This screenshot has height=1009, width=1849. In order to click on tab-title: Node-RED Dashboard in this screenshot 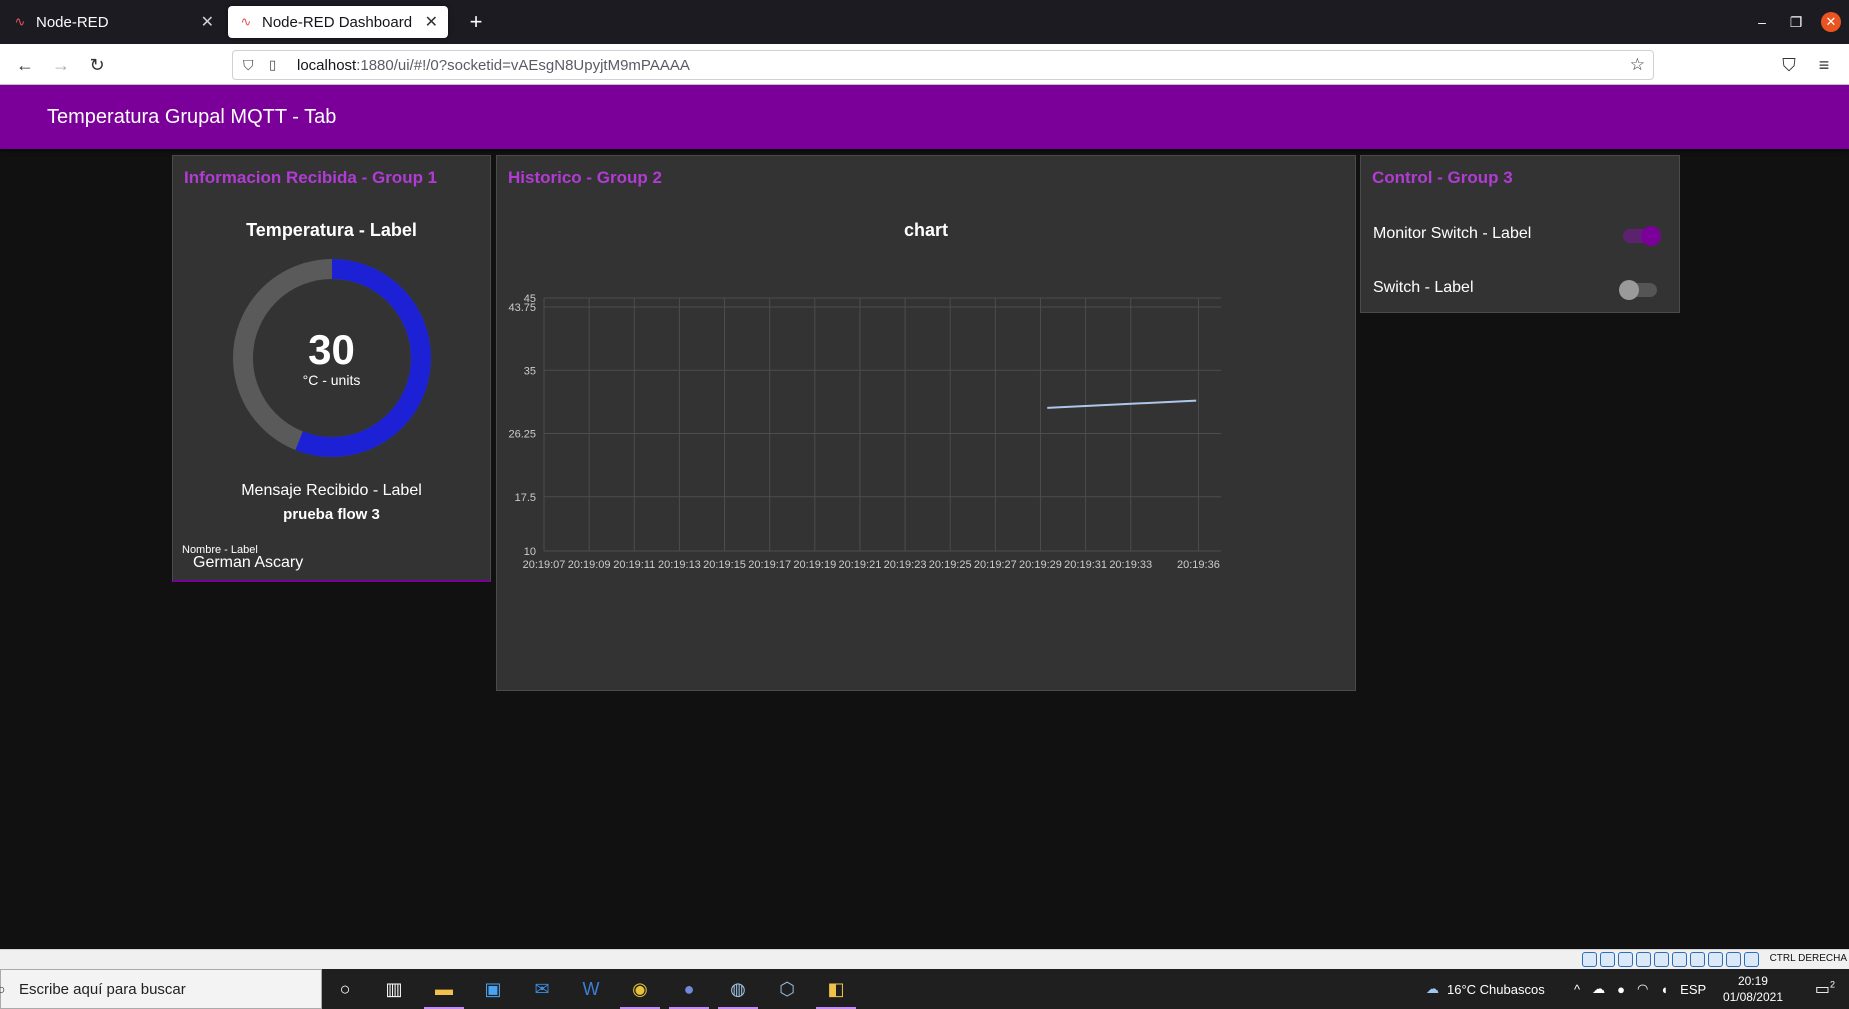, I will do `click(337, 22)`.